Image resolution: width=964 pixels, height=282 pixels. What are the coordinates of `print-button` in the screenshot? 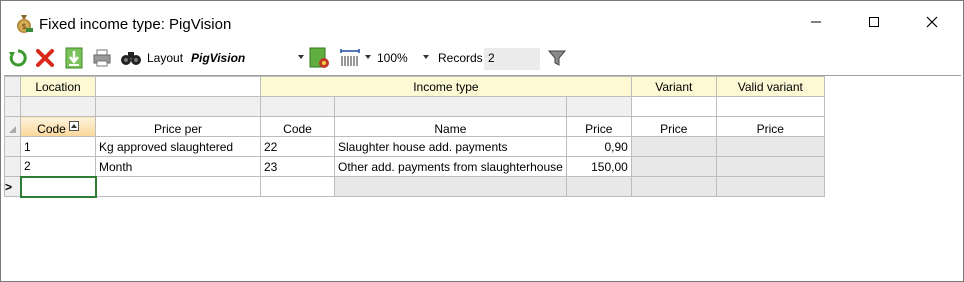 It's located at (102, 58).